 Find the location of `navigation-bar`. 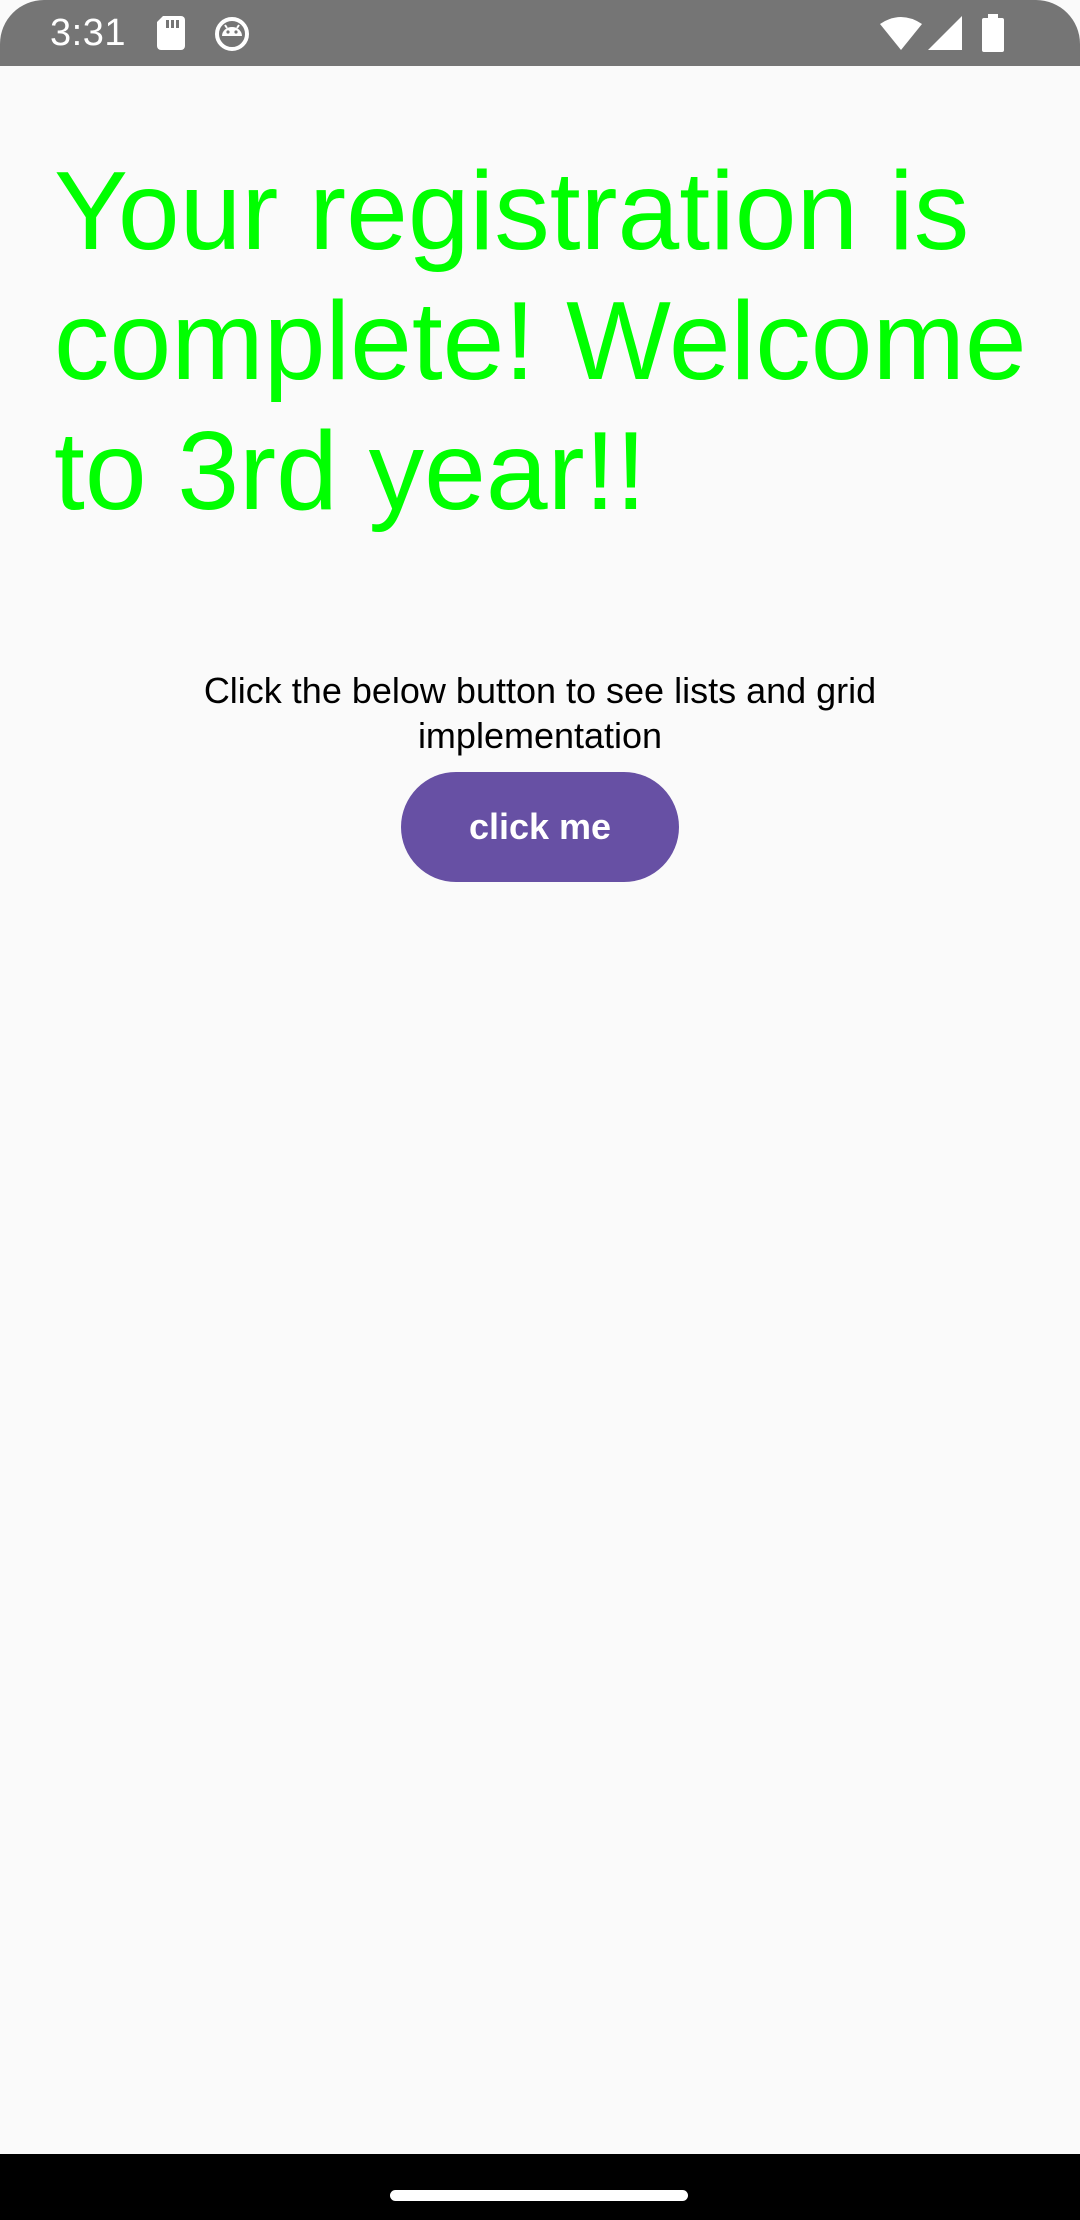

navigation-bar is located at coordinates (540, 2187).